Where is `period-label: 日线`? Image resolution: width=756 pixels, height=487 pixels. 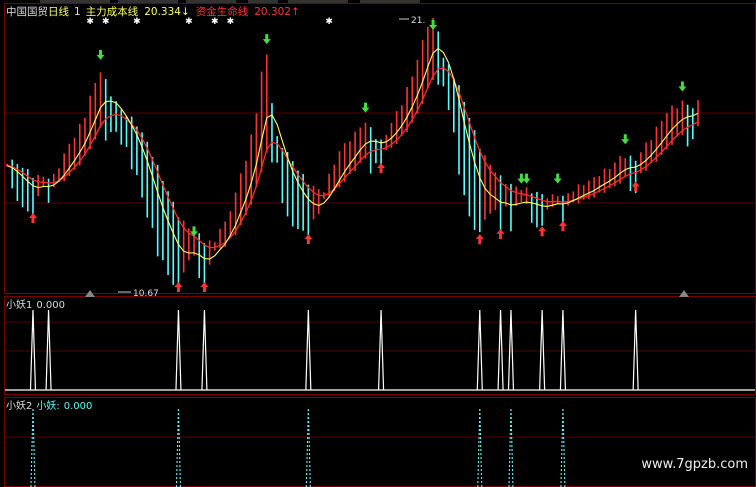
period-label: 日线 is located at coordinates (58, 11).